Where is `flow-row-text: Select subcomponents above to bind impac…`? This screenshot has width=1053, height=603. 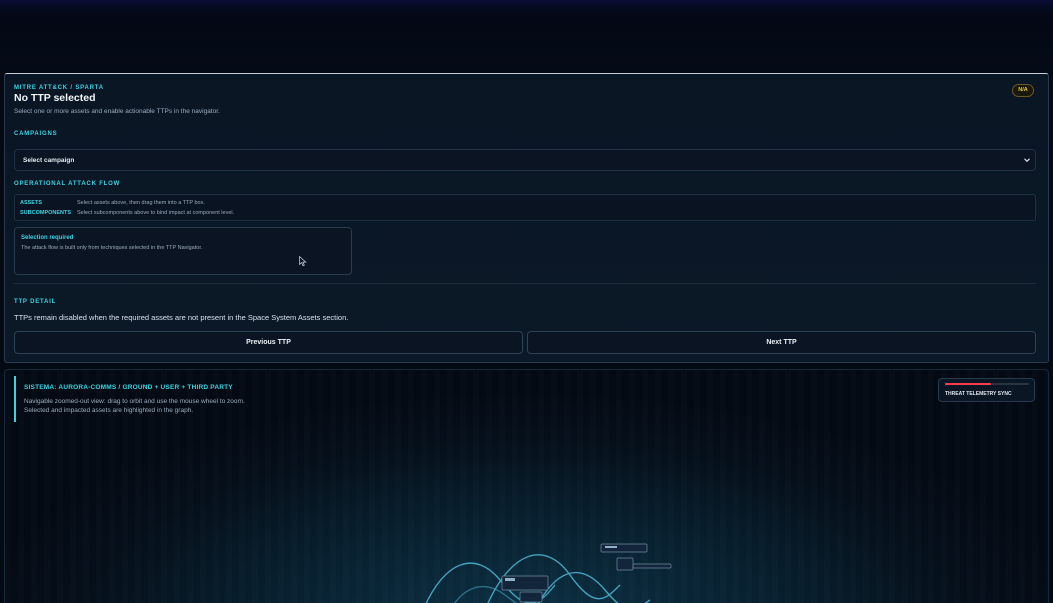 flow-row-text: Select subcomponents above to bind impac… is located at coordinates (156, 213).